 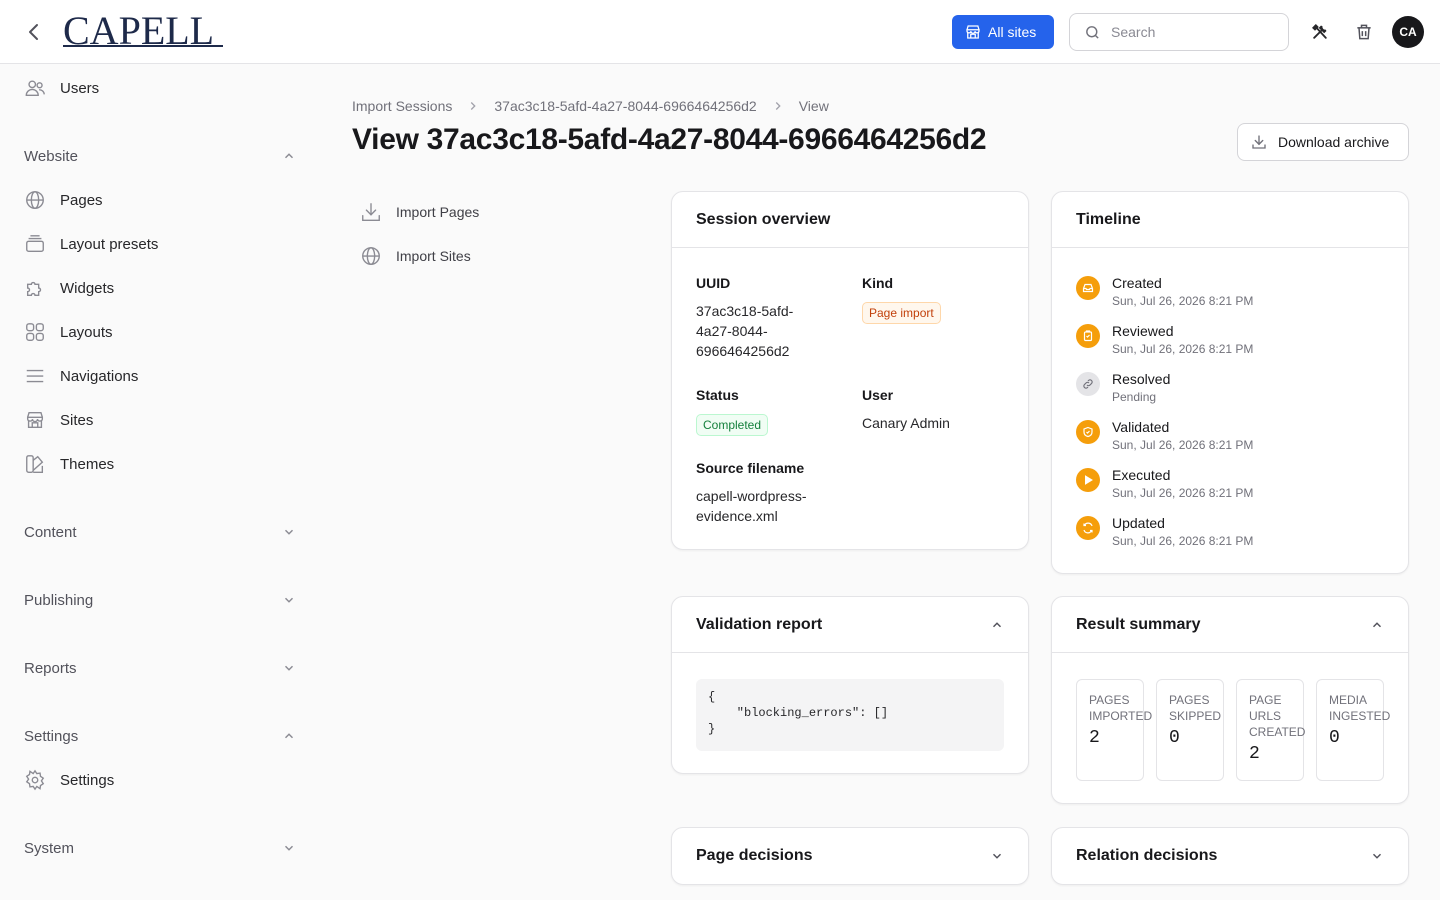 What do you see at coordinates (1191, 32) in the screenshot?
I see `search-input` at bounding box center [1191, 32].